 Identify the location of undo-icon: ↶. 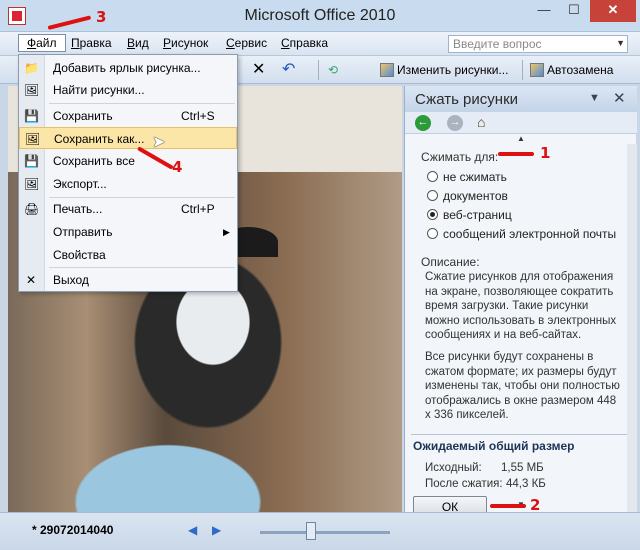
(288, 70).